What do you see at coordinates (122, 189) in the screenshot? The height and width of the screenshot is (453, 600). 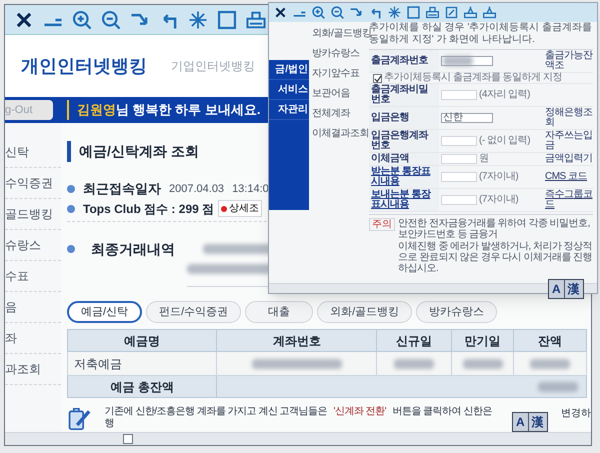 I see `row-label: 최근접속일자` at bounding box center [122, 189].